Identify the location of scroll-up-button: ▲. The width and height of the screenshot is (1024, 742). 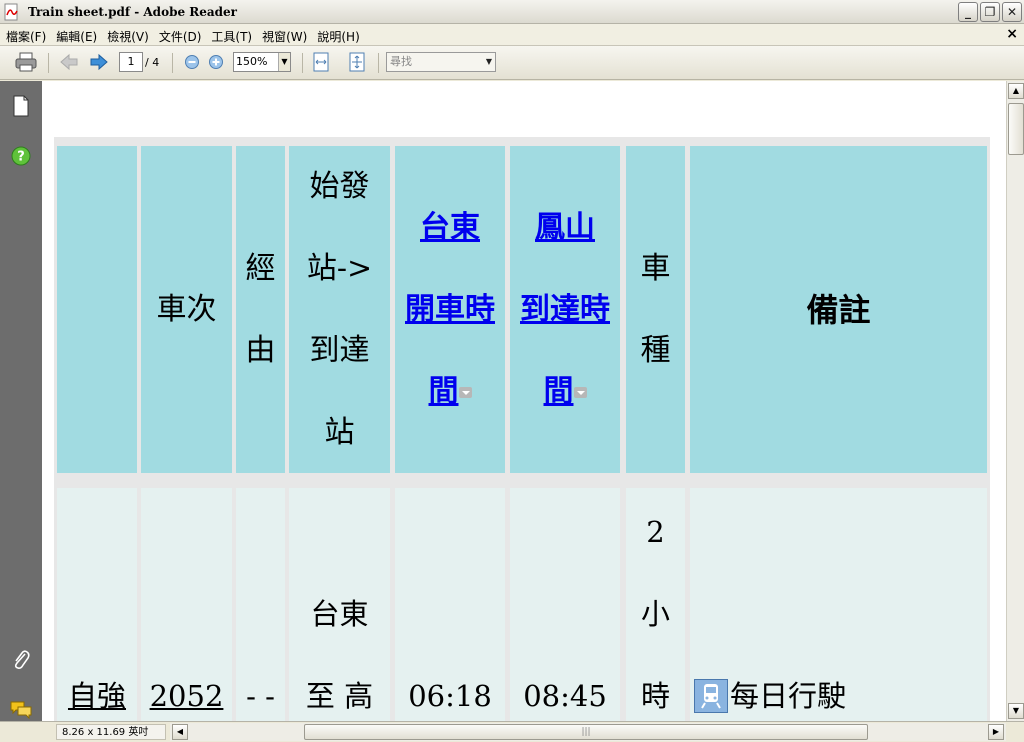
(1016, 91).